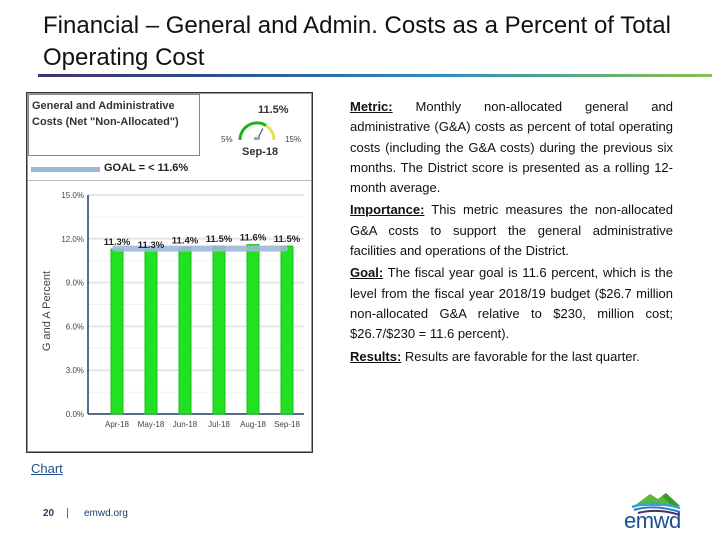  I want to click on page-number: 20, so click(49, 513).